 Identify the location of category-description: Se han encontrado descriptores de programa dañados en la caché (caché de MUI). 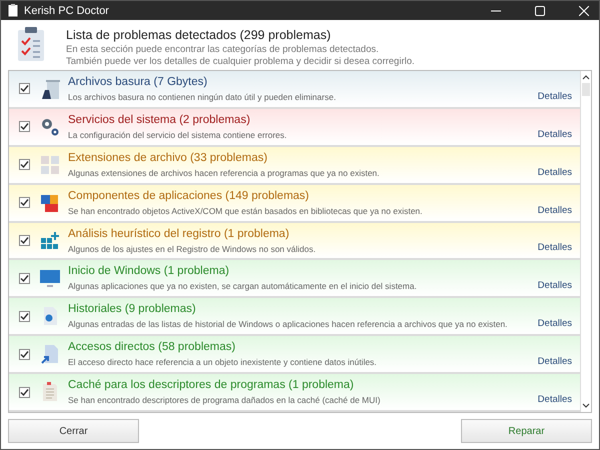
(225, 400).